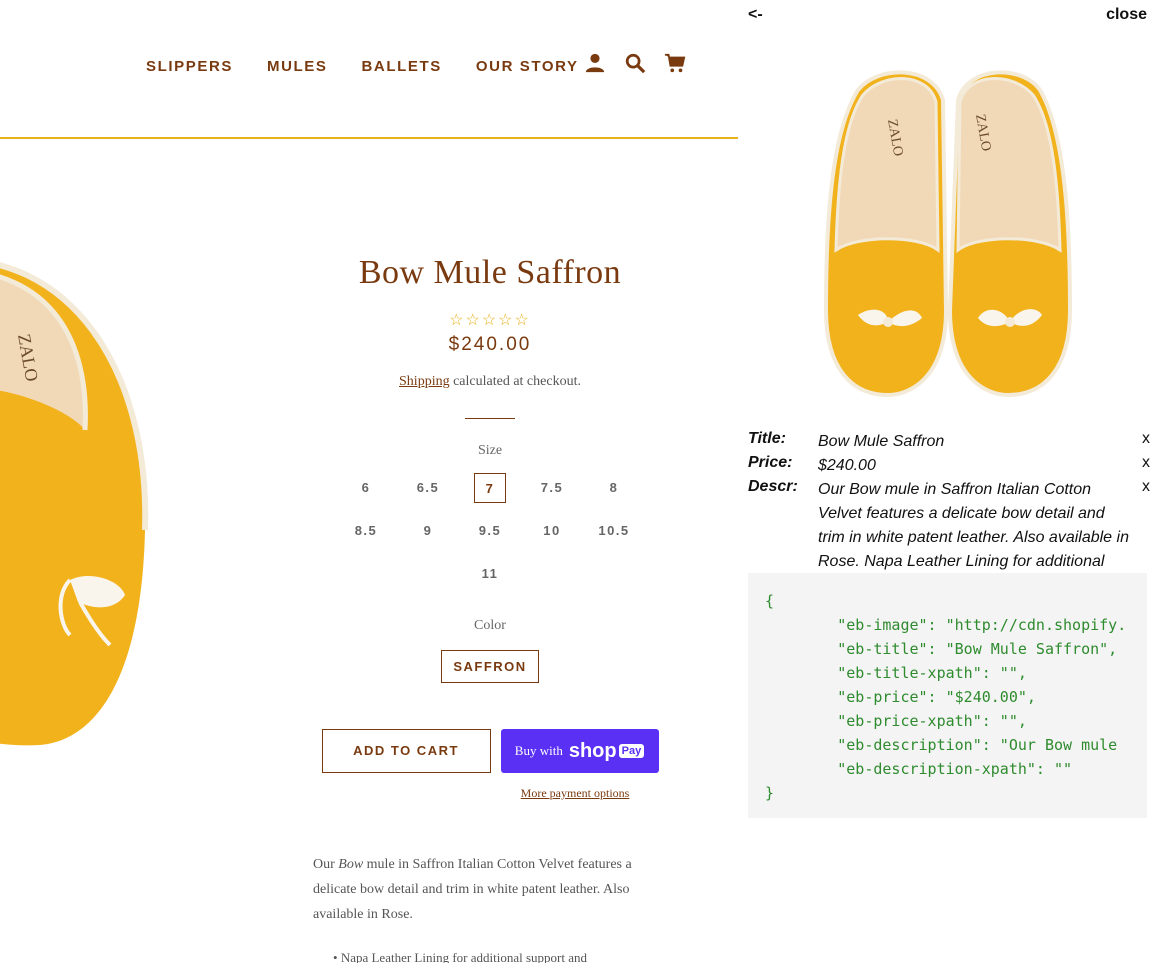 This screenshot has width=1157, height=963. Describe the element at coordinates (767, 438) in the screenshot. I see `field-key: Title:` at that location.